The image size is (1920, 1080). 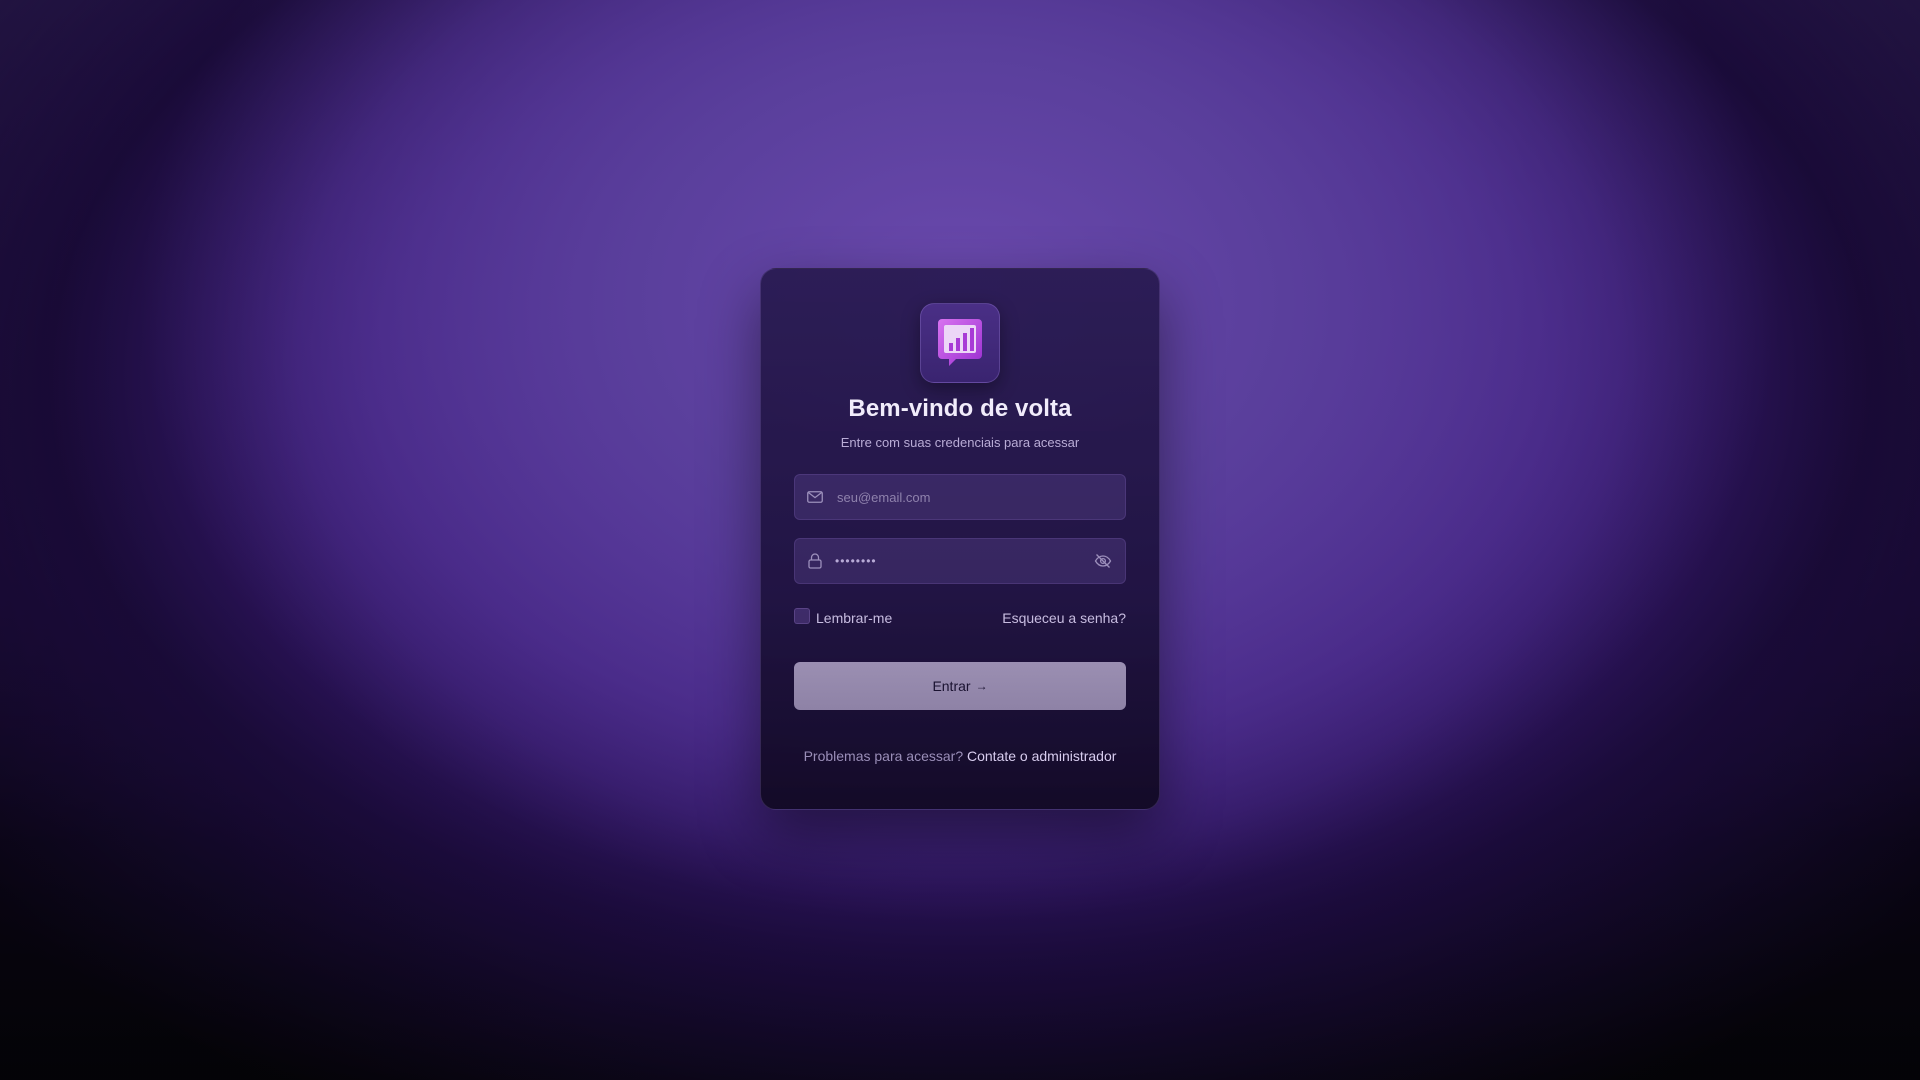 What do you see at coordinates (815, 561) in the screenshot?
I see `lock-icon` at bounding box center [815, 561].